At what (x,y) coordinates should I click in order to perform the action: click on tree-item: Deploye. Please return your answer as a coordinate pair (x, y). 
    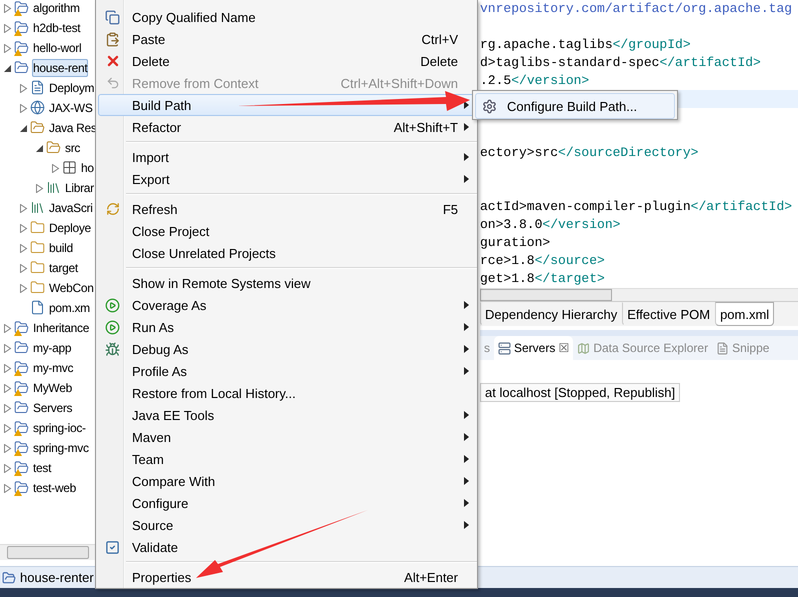
    Looking at the image, I should click on (70, 228).